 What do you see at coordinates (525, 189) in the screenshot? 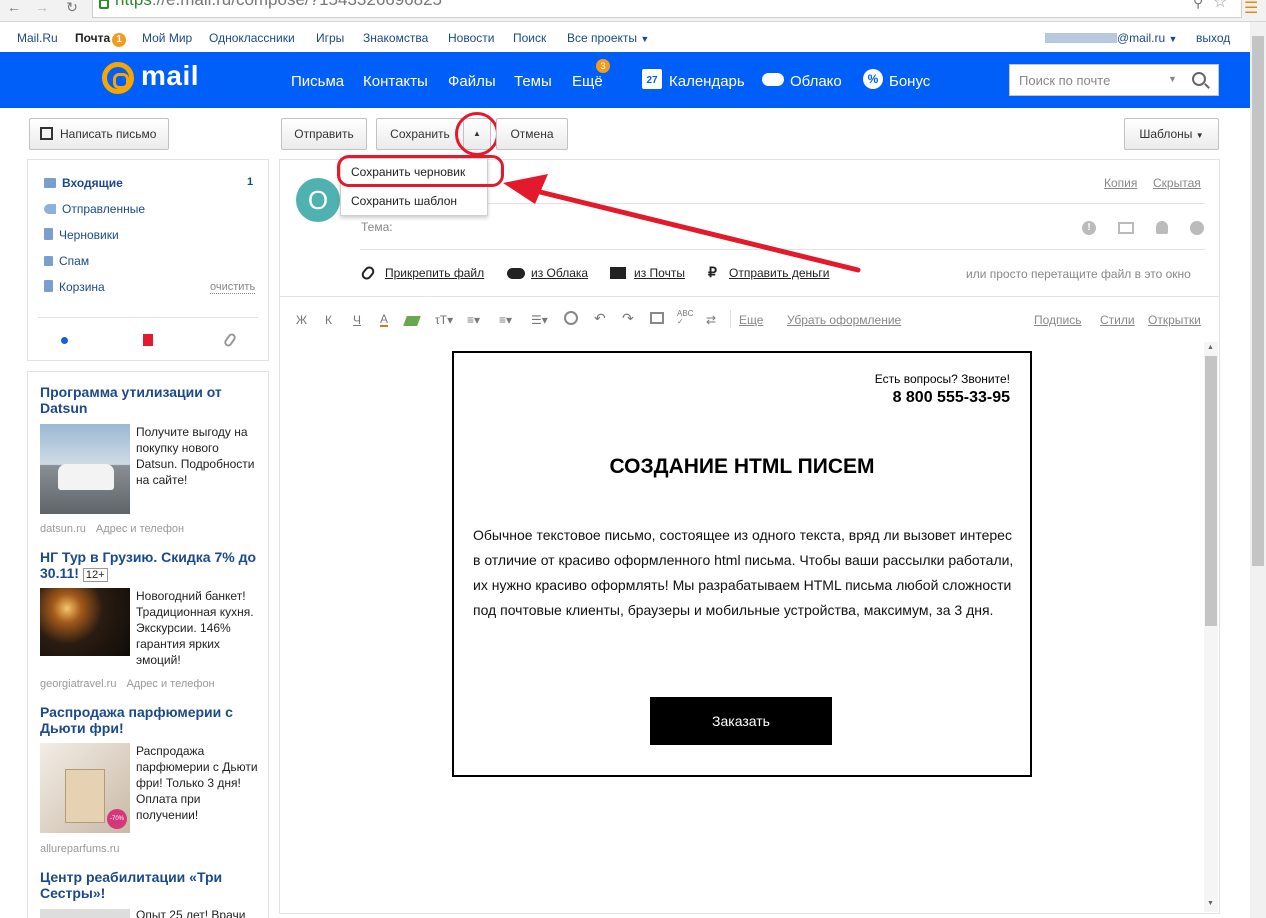
I see `arrow-head` at bounding box center [525, 189].